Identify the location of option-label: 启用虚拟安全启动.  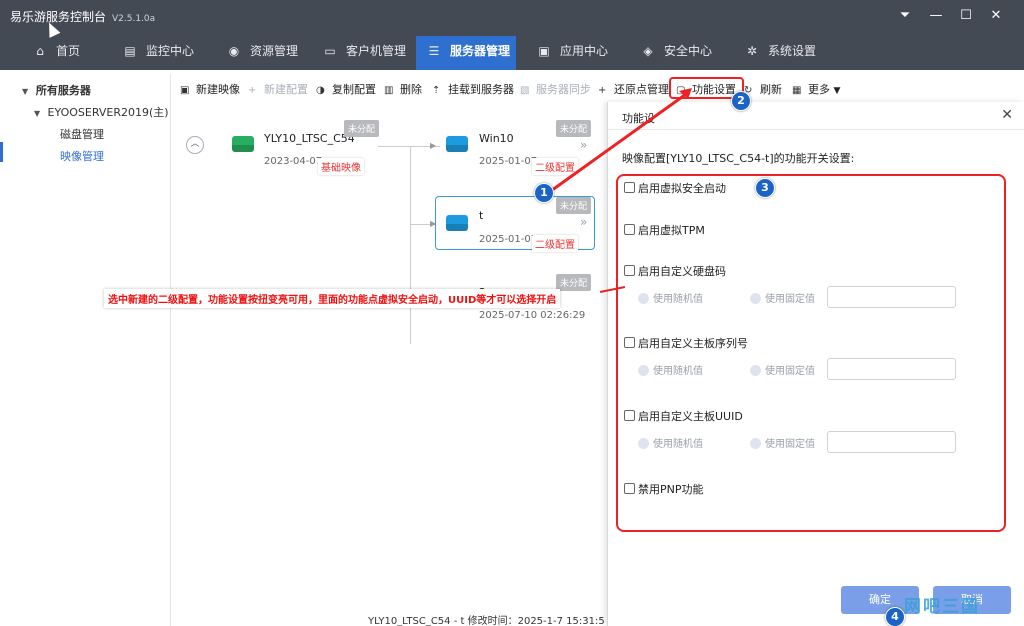
(682, 188).